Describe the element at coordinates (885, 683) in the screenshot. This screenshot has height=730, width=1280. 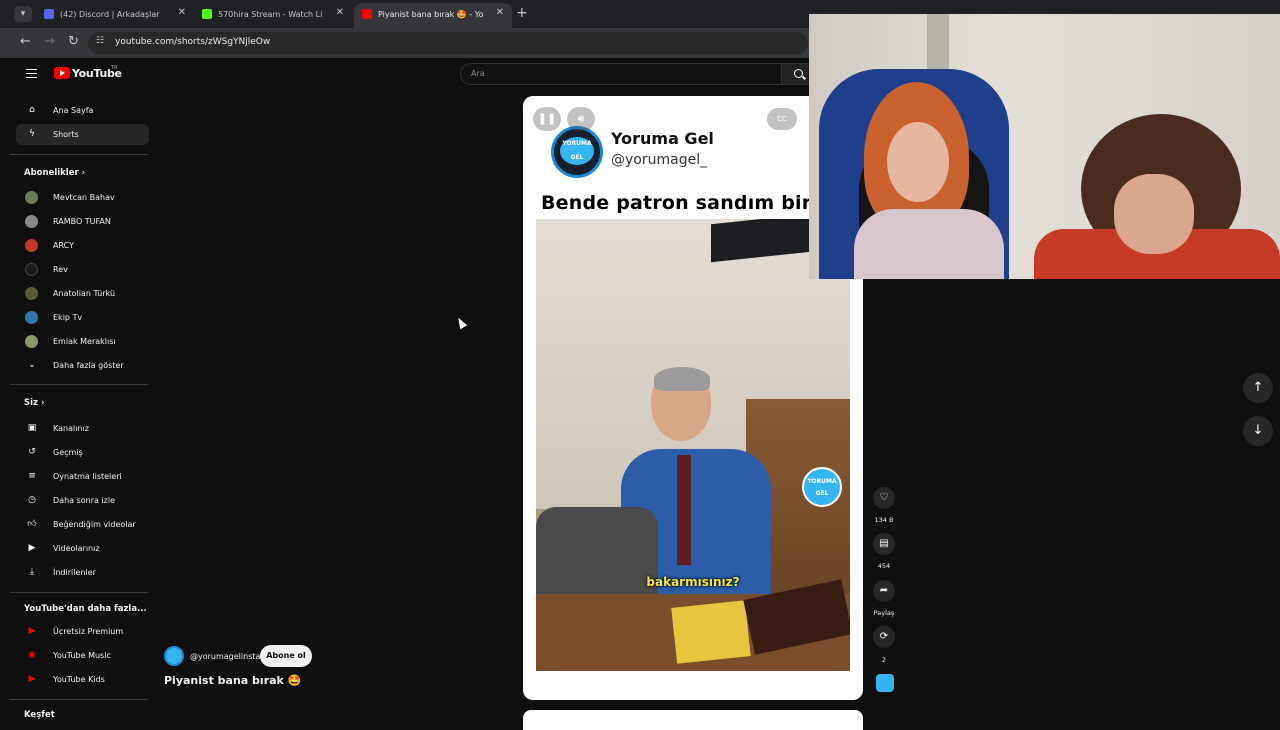
I see `sound-avatar` at that location.